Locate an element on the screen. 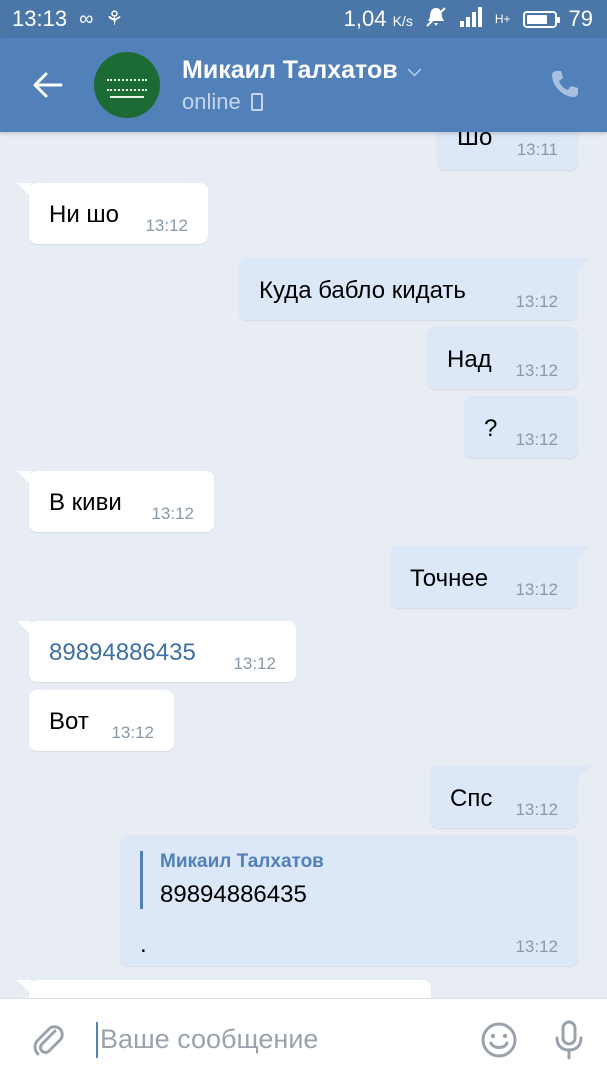 Image resolution: width=607 pixels, height=1080 pixels. battery-icon is located at coordinates (541, 19).